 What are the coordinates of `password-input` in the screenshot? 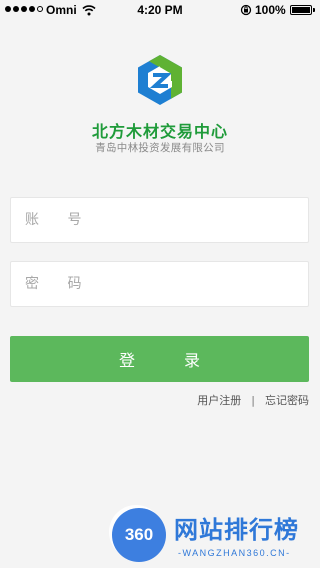 It's located at (159, 284).